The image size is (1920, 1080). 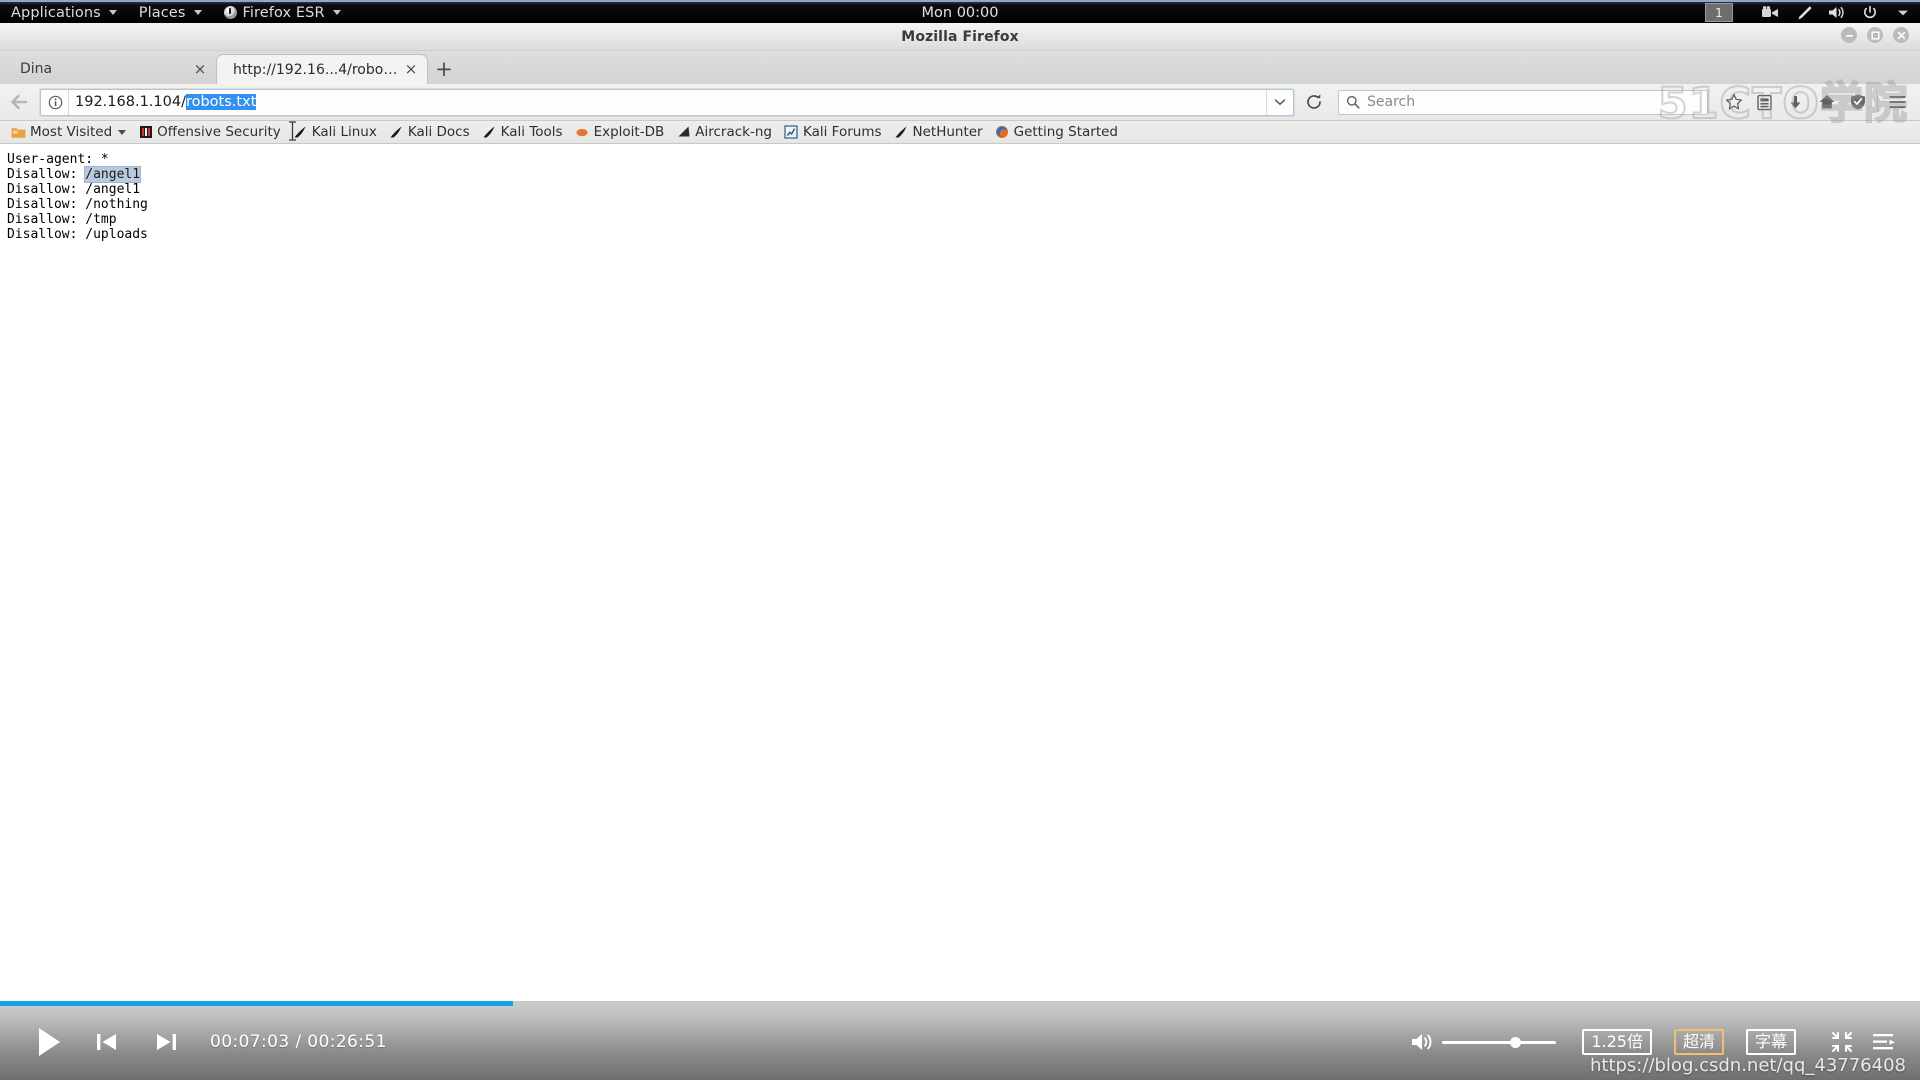 What do you see at coordinates (620, 132) in the screenshot?
I see `bookmark-exploit-db: Exploit-DB` at bounding box center [620, 132].